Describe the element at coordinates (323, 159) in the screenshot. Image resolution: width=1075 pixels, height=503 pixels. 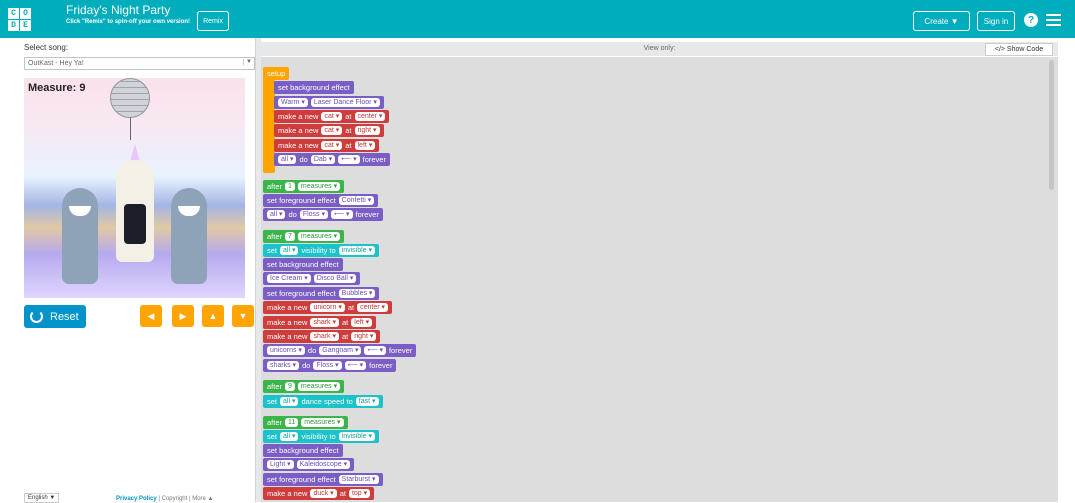
I see `block-field-dropdown: Dab ▾` at that location.